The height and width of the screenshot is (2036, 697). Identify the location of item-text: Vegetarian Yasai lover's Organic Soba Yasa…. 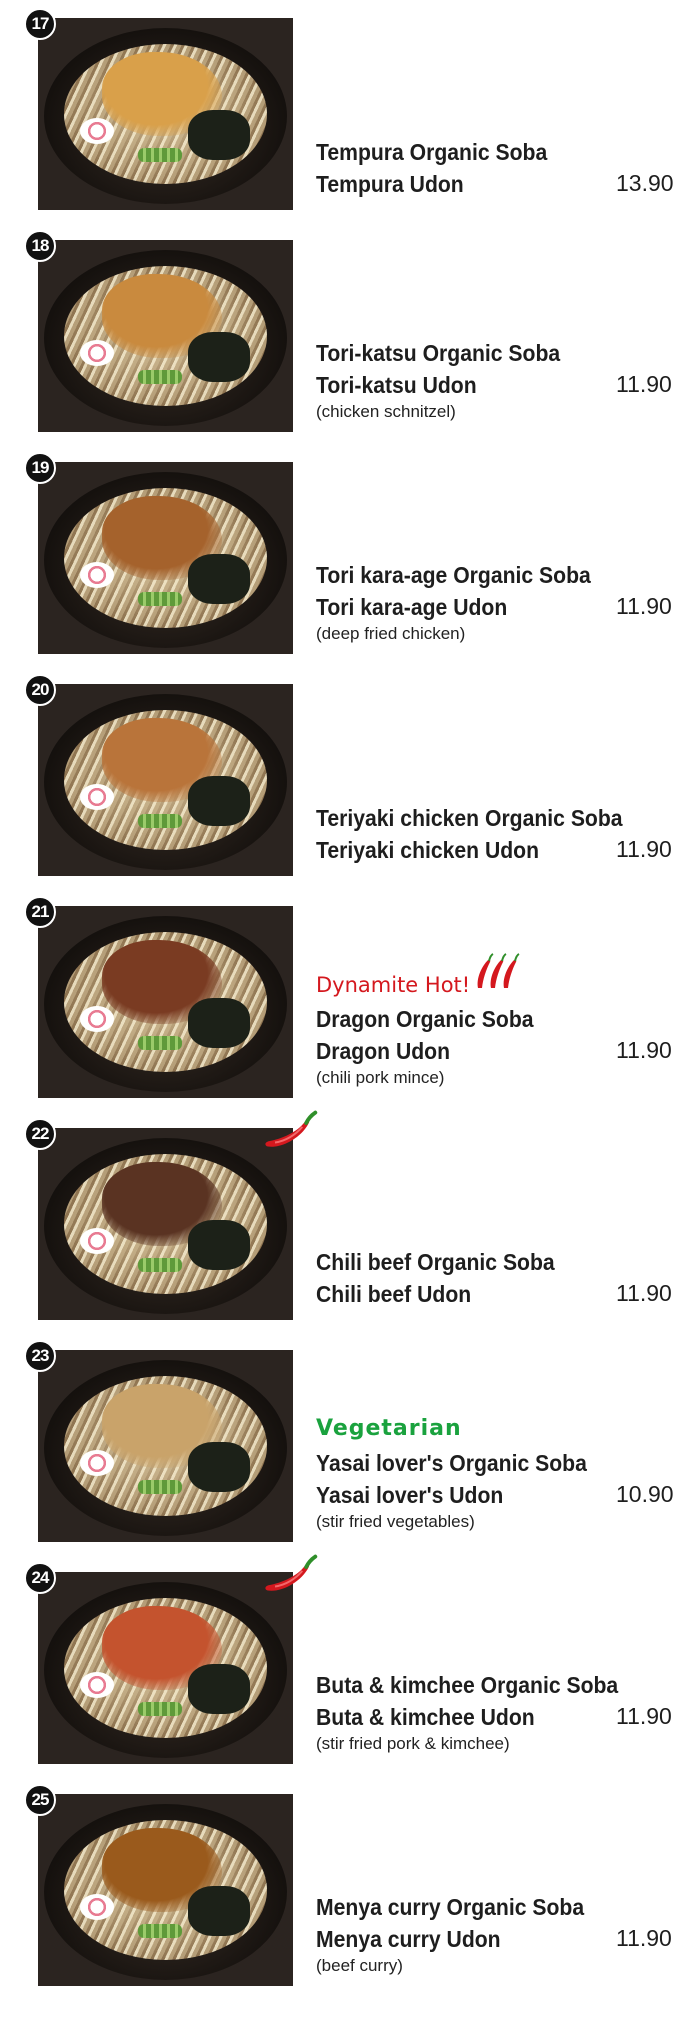
(506, 1474).